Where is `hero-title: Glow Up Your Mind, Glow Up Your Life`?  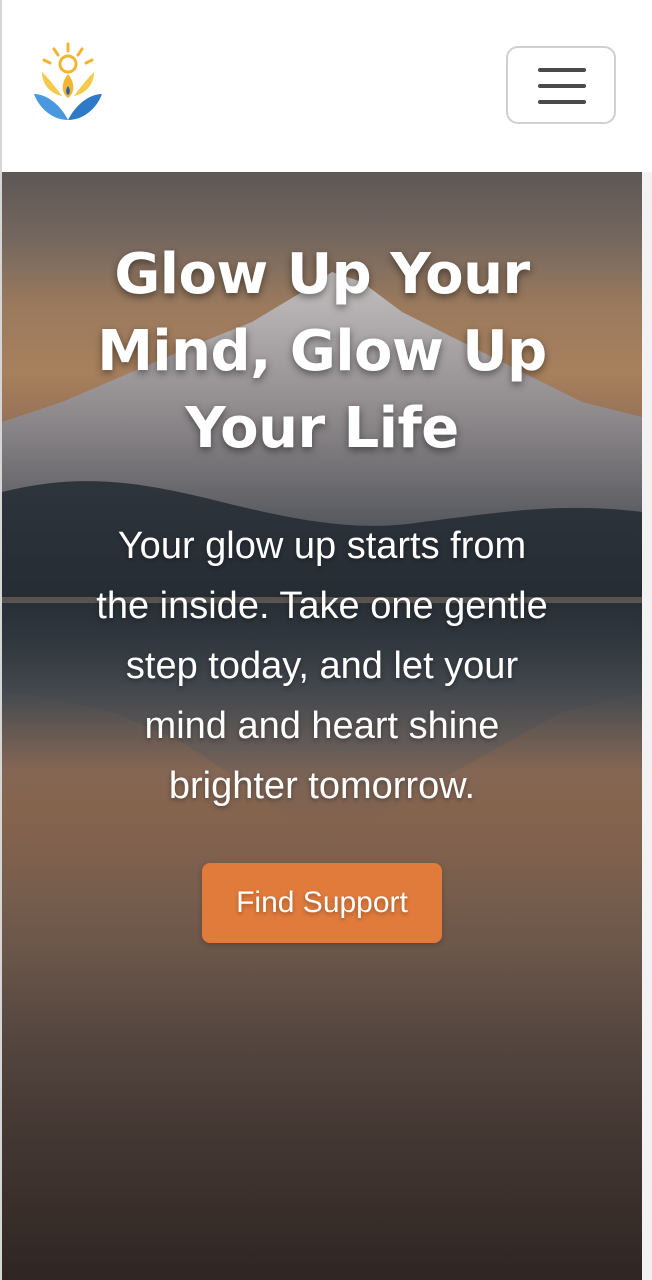 hero-title: Glow Up Your Mind, Glow Up Your Life is located at coordinates (322, 351).